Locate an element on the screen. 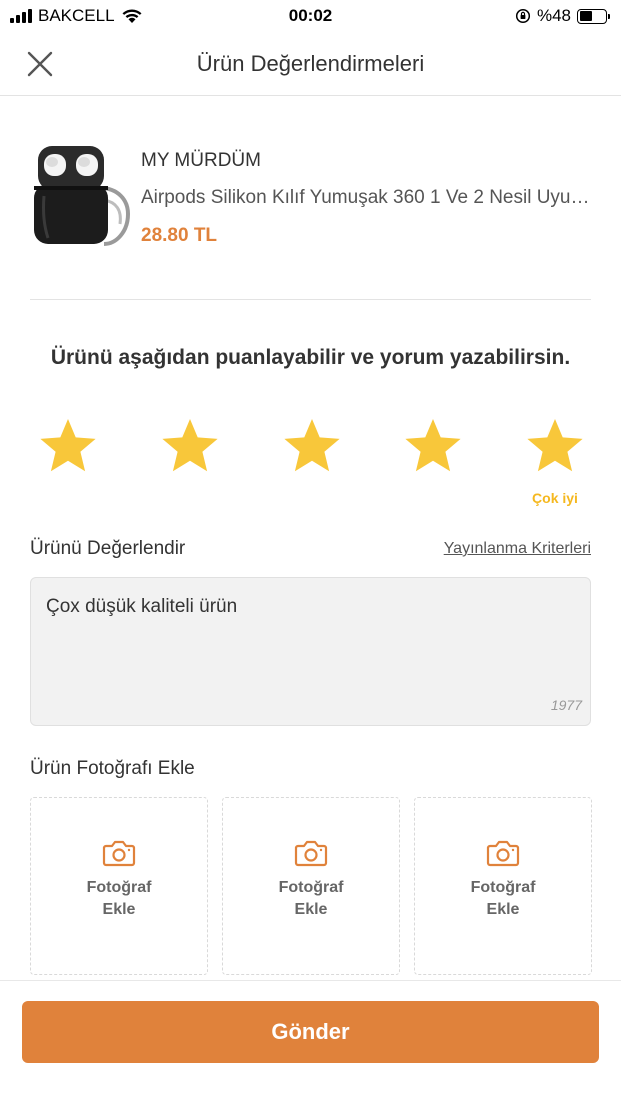 This screenshot has height=1104, width=621. nav-bar: Ürün Değerlendirmeleri is located at coordinates (310, 64).